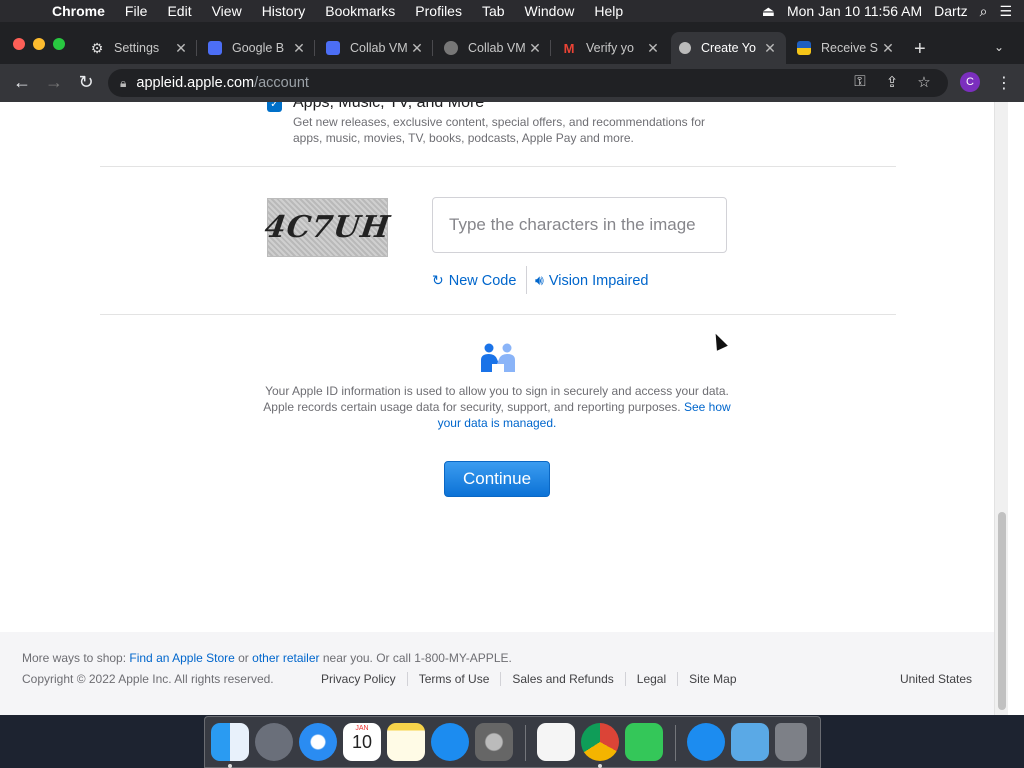  What do you see at coordinates (804, 48) in the screenshot?
I see `sms-flag-icon` at bounding box center [804, 48].